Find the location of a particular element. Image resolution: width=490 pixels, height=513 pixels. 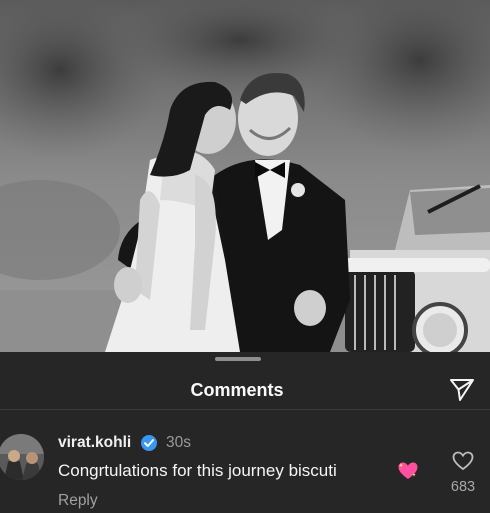

divider is located at coordinates (245, 409).